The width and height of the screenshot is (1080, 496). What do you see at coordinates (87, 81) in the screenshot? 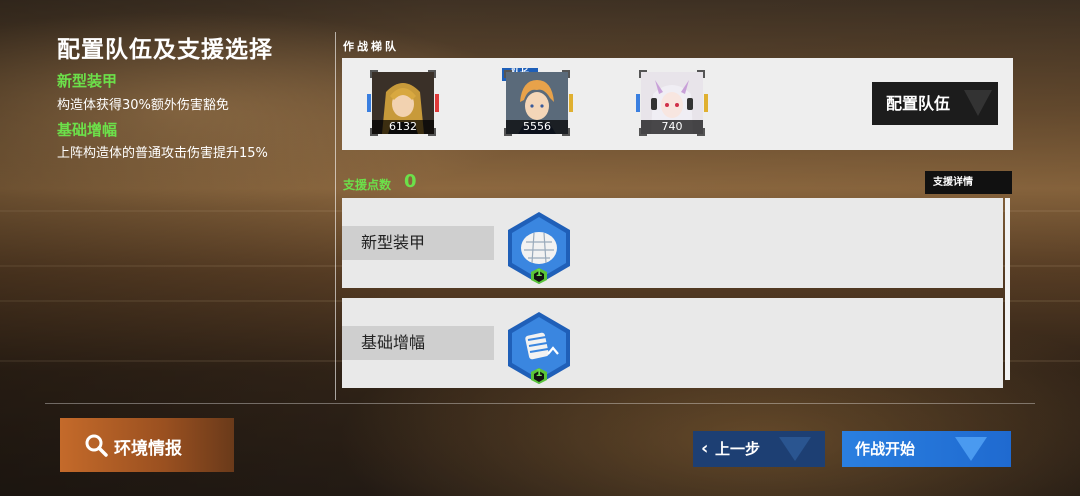
I see `buff-name-armor: 新型装甲` at bounding box center [87, 81].